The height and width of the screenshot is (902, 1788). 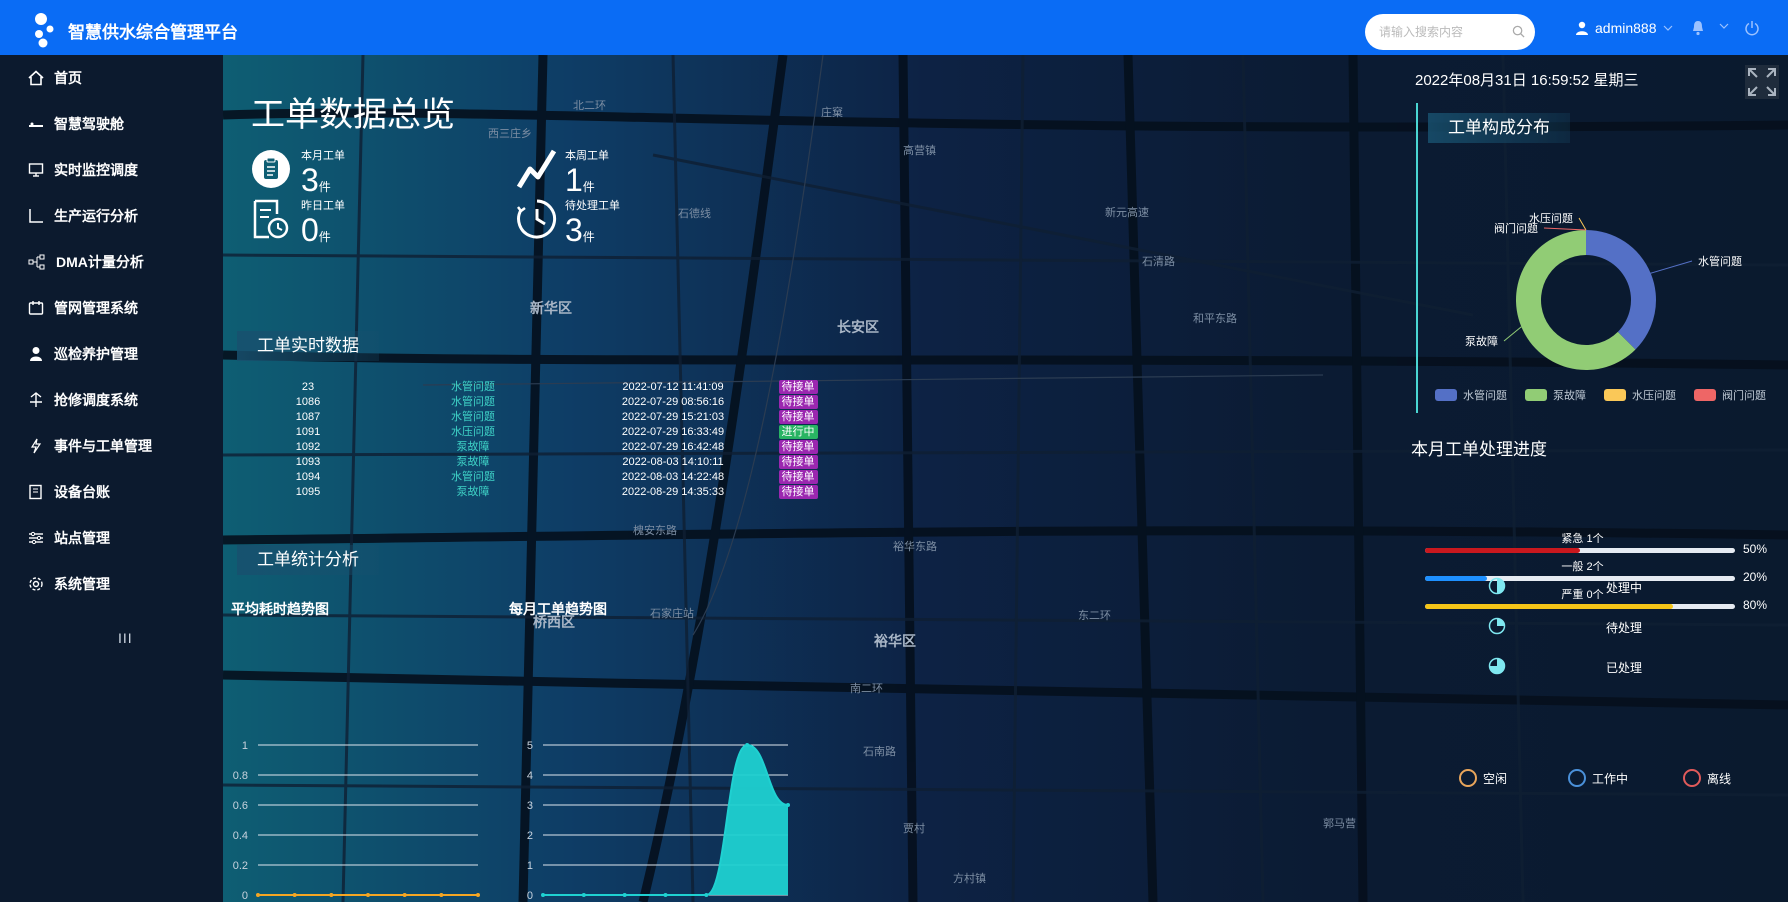 What do you see at coordinates (798, 432) in the screenshot?
I see `status-badge: 进行中` at bounding box center [798, 432].